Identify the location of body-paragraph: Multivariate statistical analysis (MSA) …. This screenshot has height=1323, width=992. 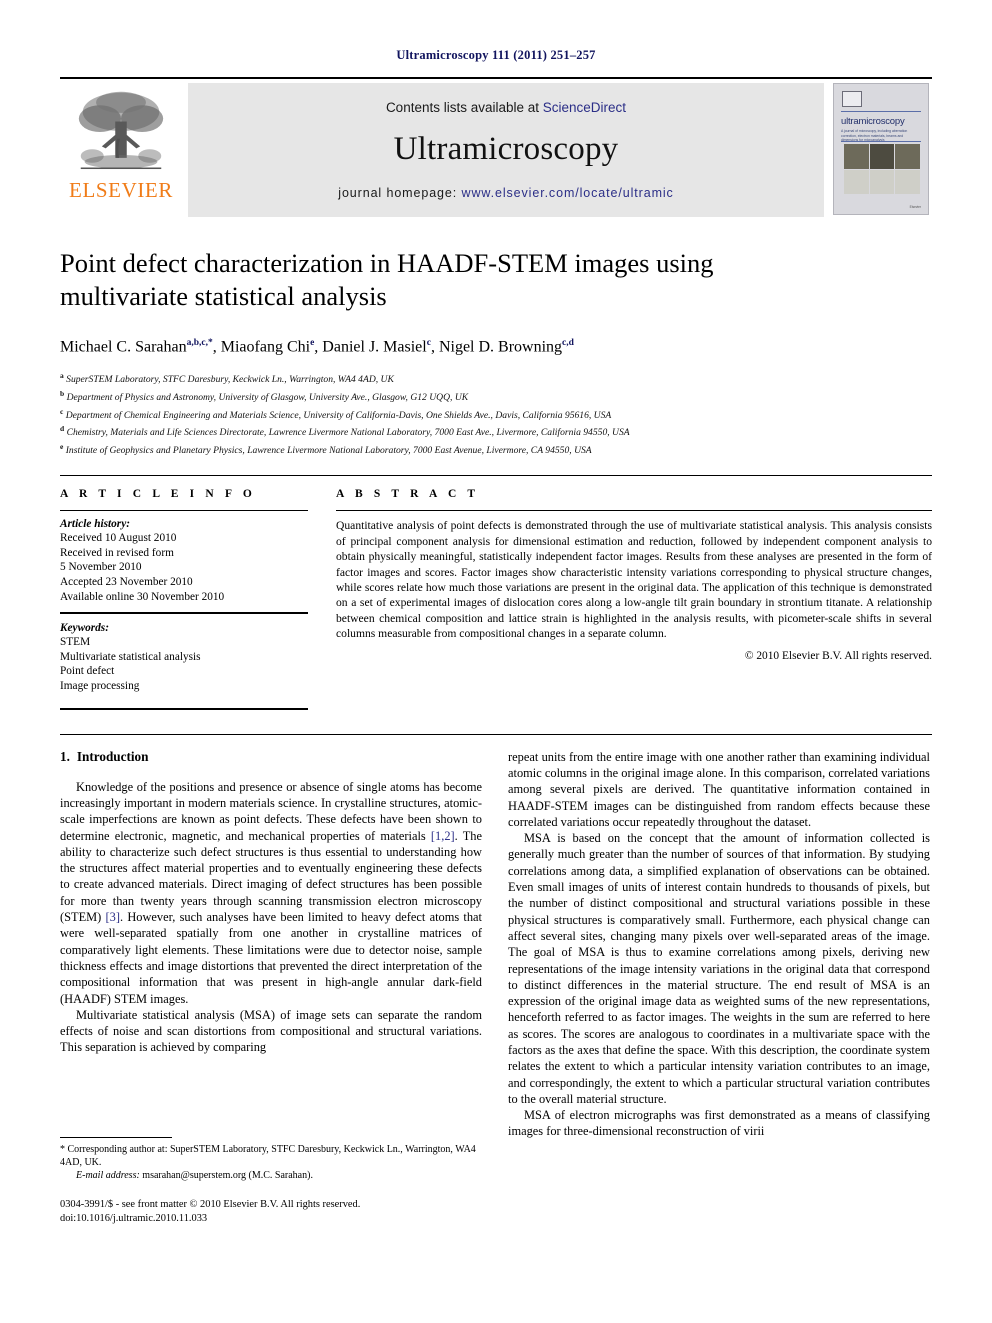
(271, 1031).